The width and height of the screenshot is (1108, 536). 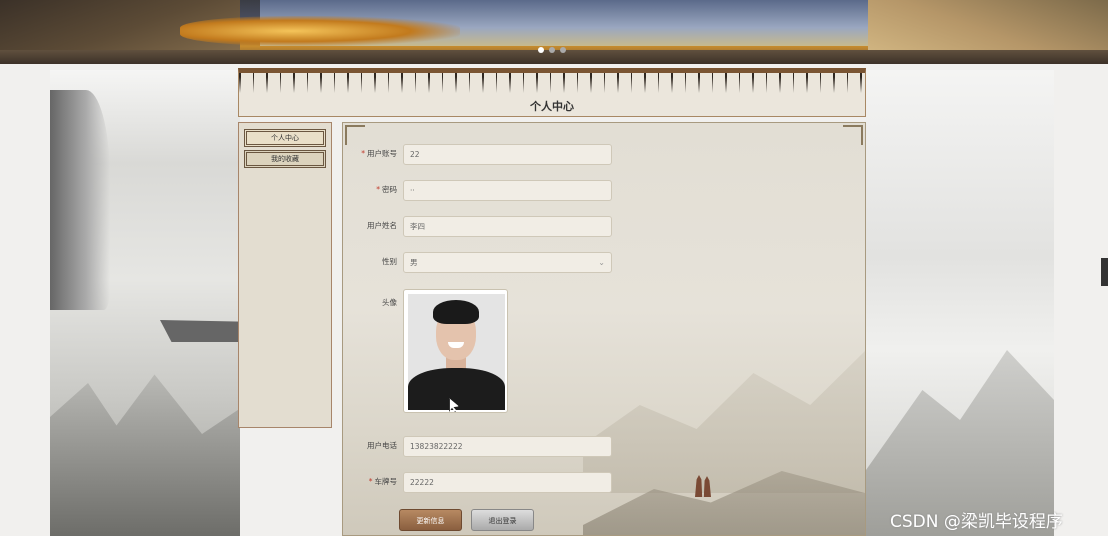 I want to click on logout-button: 退出登录, so click(x=502, y=520).